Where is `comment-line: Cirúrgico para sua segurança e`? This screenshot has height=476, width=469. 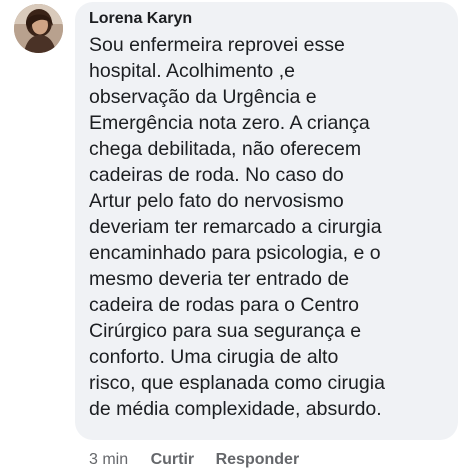
comment-line: Cirúrgico para sua segurança e is located at coordinates (225, 331).